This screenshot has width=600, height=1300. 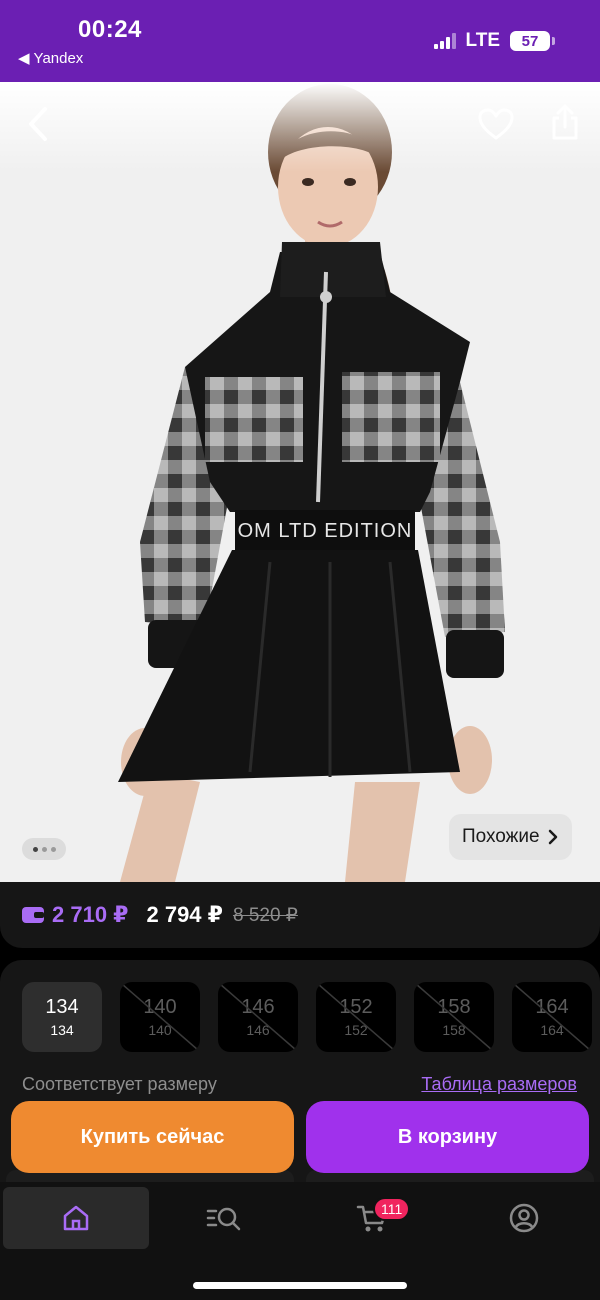 I want to click on size-height: 134, so click(x=62, y=1030).